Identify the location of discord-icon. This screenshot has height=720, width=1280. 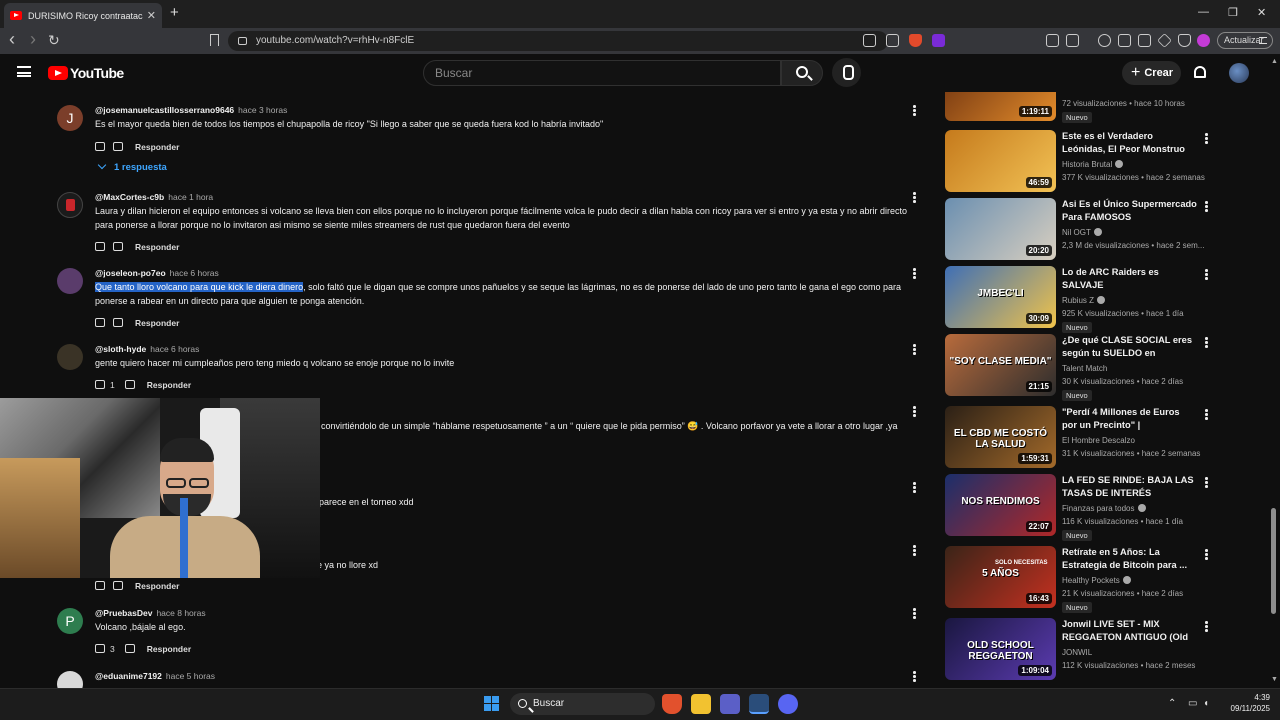
(788, 704).